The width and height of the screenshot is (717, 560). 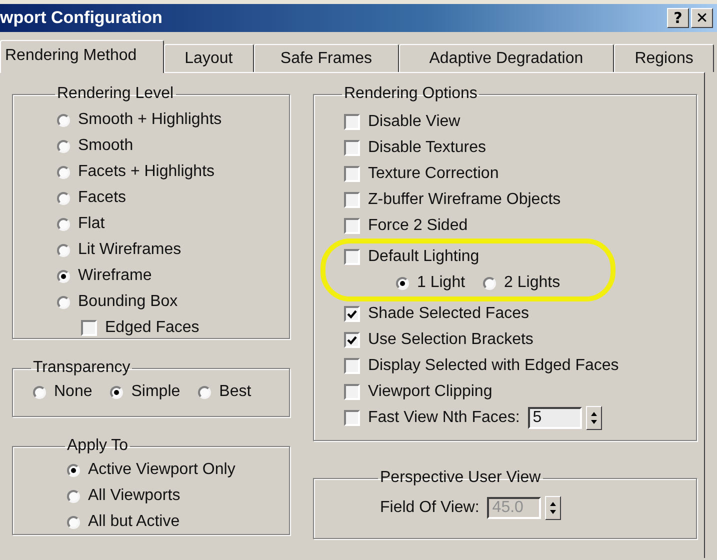 I want to click on checkbox-label: Edged Faces, so click(x=152, y=328).